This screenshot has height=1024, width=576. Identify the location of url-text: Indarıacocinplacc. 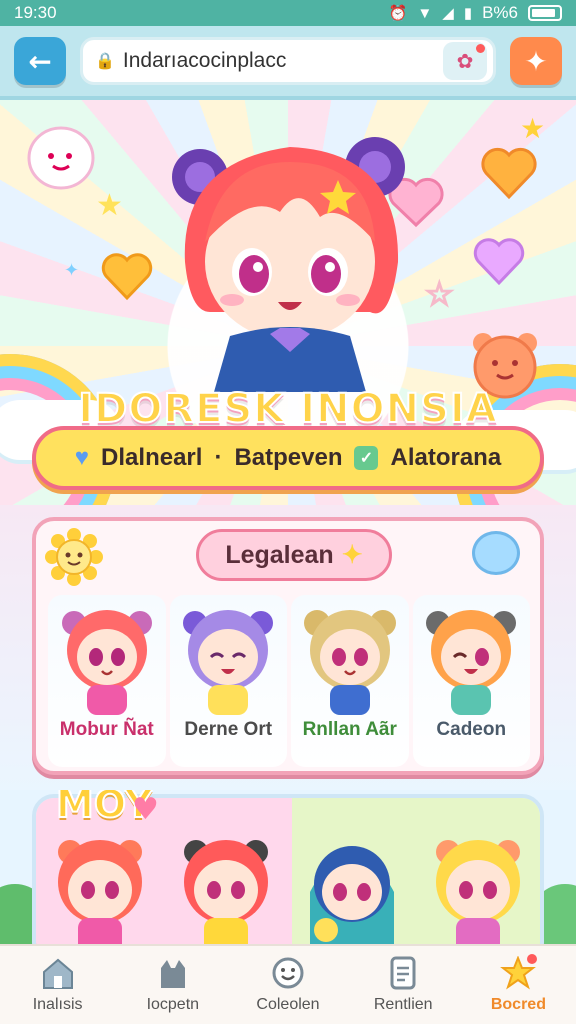
(204, 60).